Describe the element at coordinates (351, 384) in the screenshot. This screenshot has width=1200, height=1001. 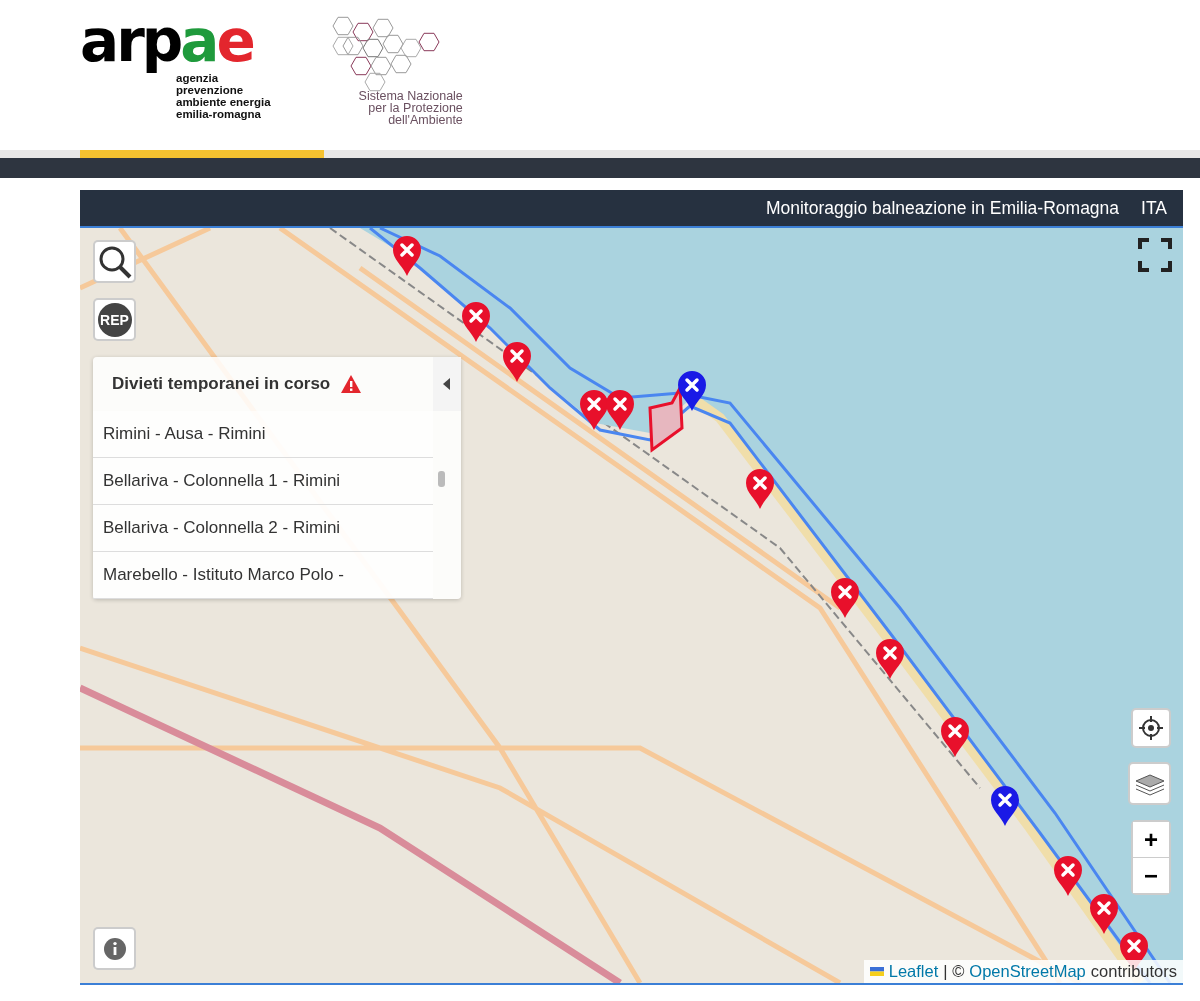
I see `warning-icon` at that location.